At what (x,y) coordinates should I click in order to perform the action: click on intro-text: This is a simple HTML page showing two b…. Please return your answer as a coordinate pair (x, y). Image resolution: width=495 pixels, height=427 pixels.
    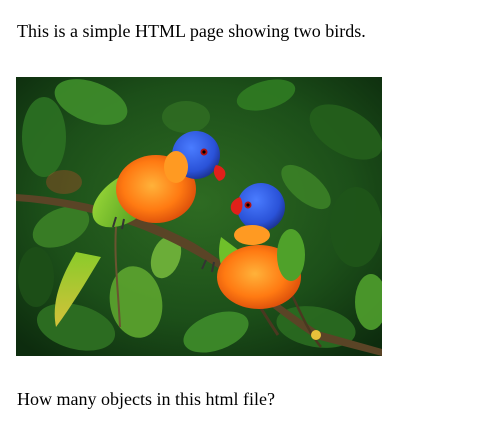
    Looking at the image, I should click on (191, 31).